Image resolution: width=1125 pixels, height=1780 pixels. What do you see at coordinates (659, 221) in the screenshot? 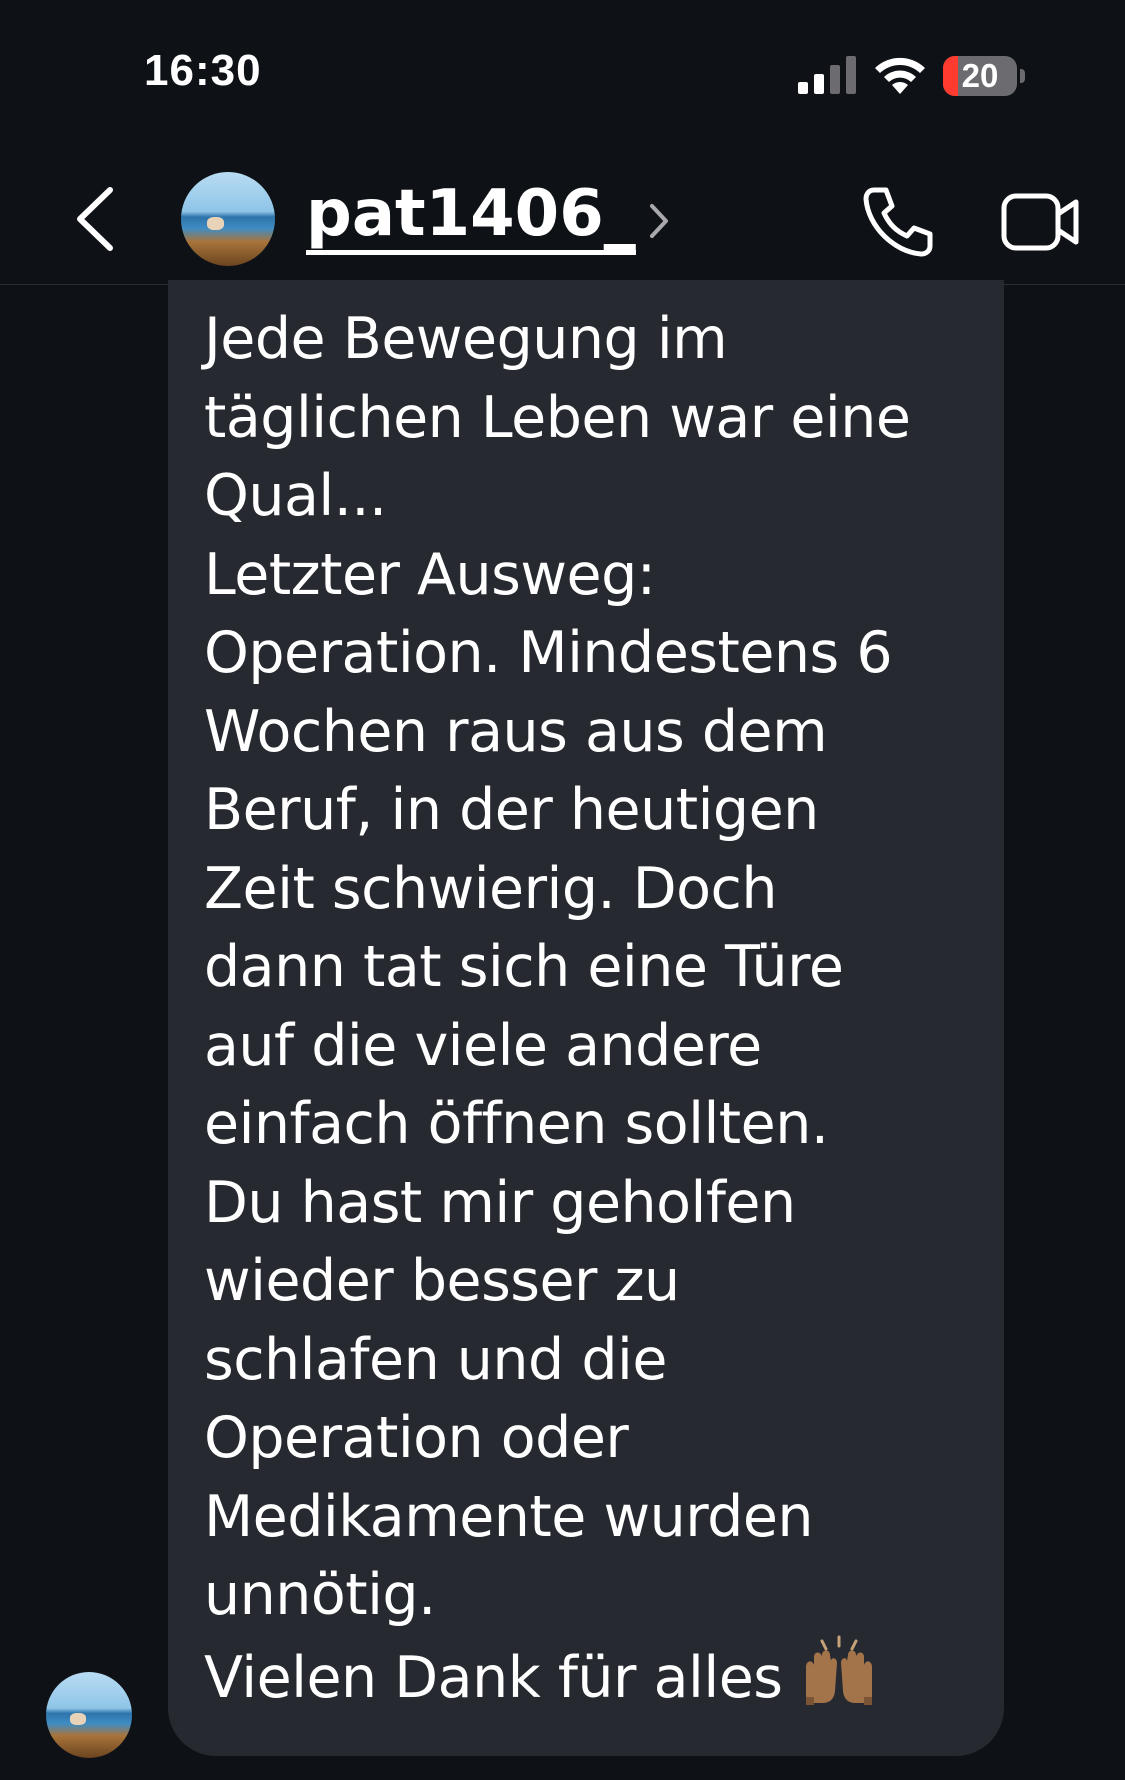
I see `chevron-right-icon` at bounding box center [659, 221].